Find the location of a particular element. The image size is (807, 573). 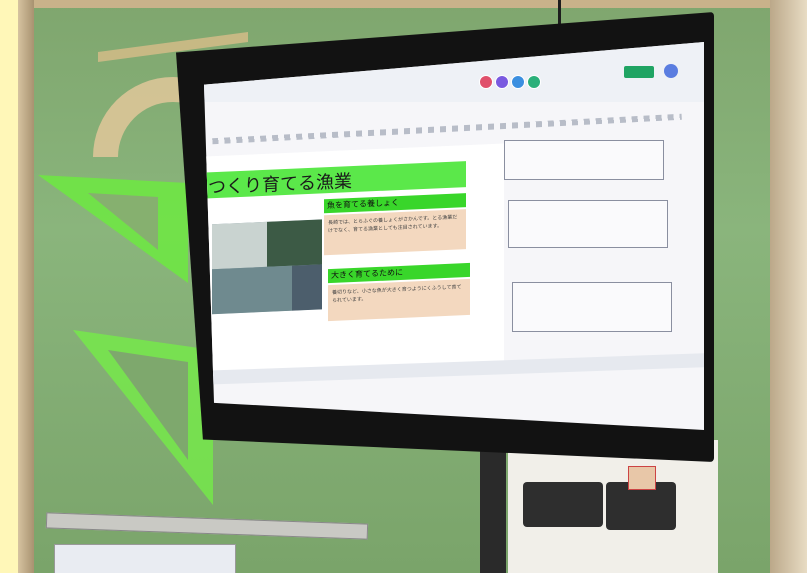

wood-frame-right is located at coordinates (788, 286).